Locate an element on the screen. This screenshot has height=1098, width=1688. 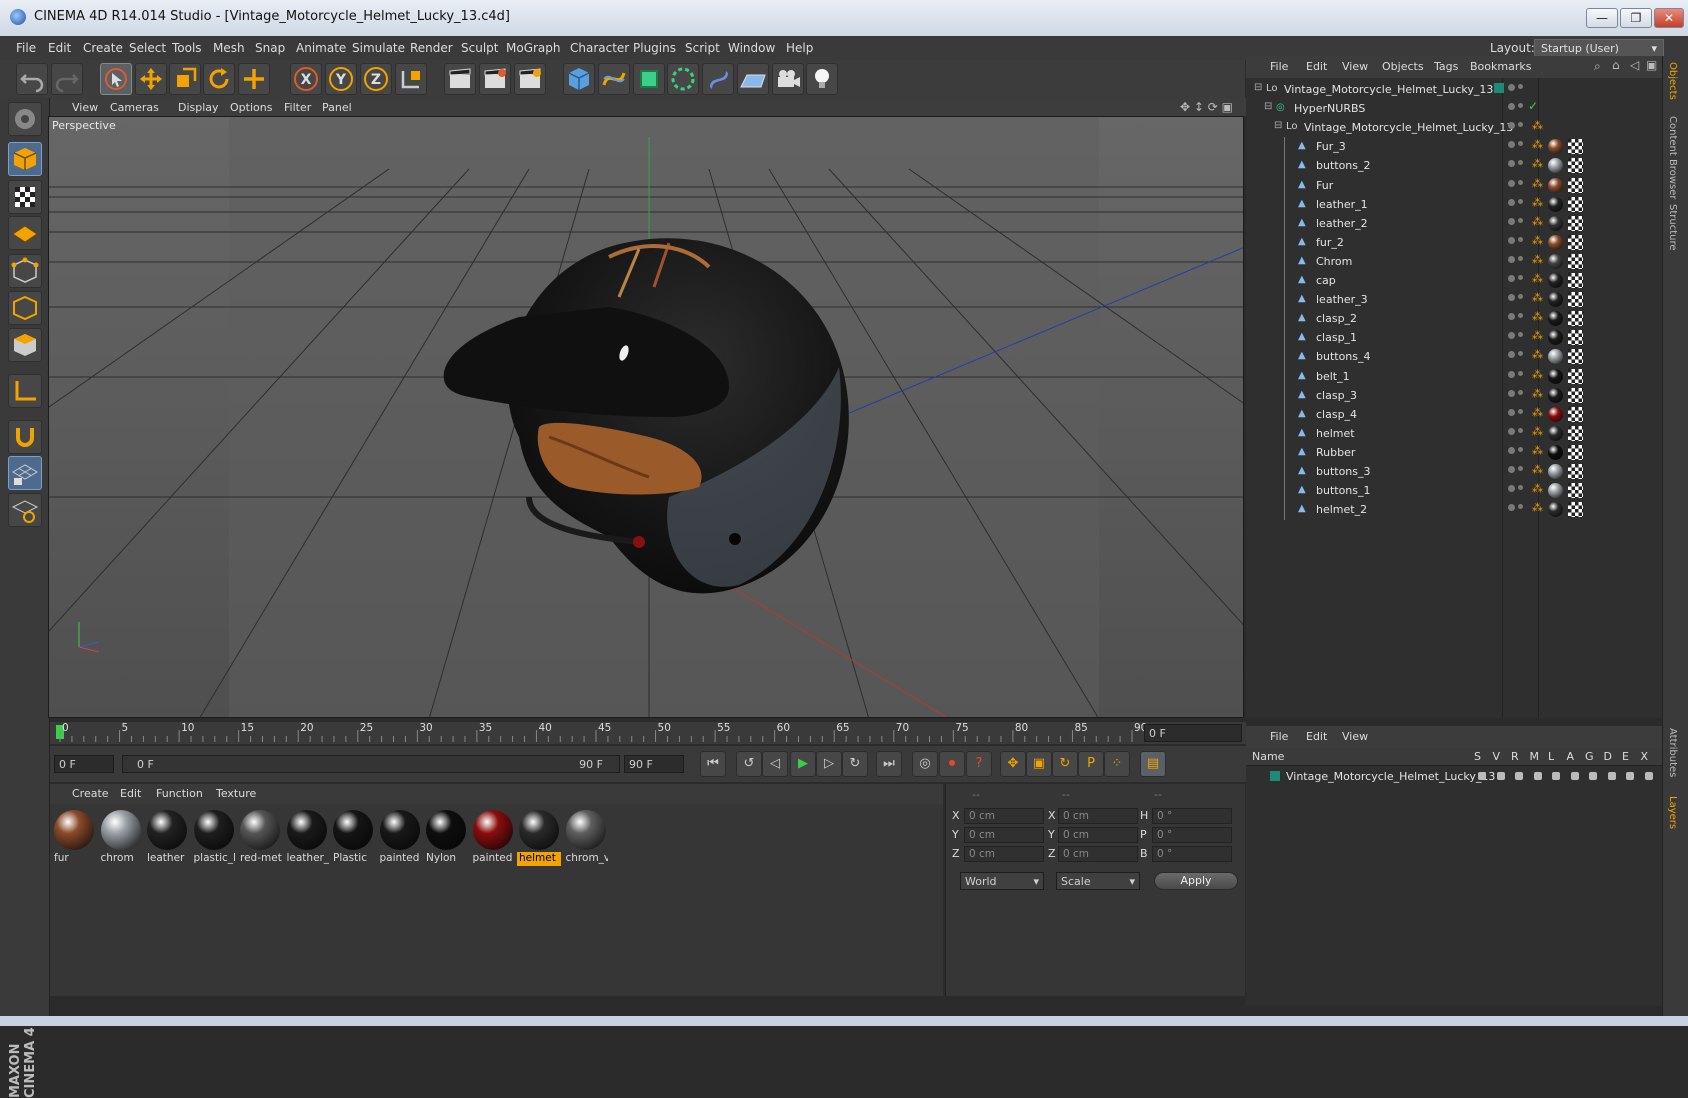
layer-color-swatch is located at coordinates (1275, 776).